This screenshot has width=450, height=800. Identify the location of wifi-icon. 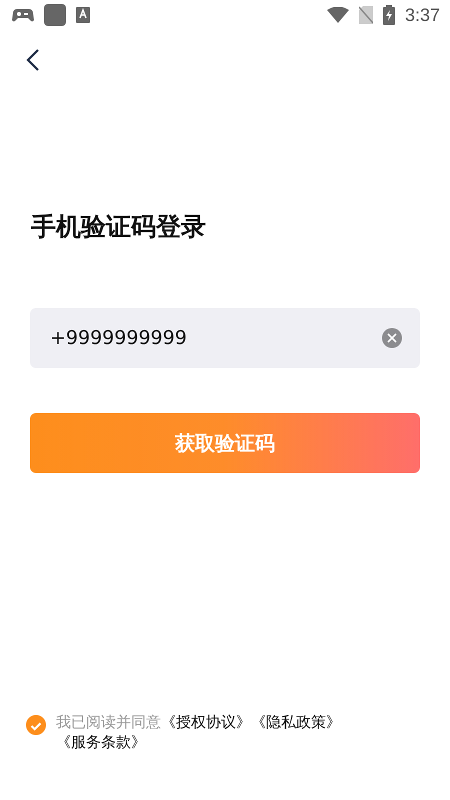
(337, 15).